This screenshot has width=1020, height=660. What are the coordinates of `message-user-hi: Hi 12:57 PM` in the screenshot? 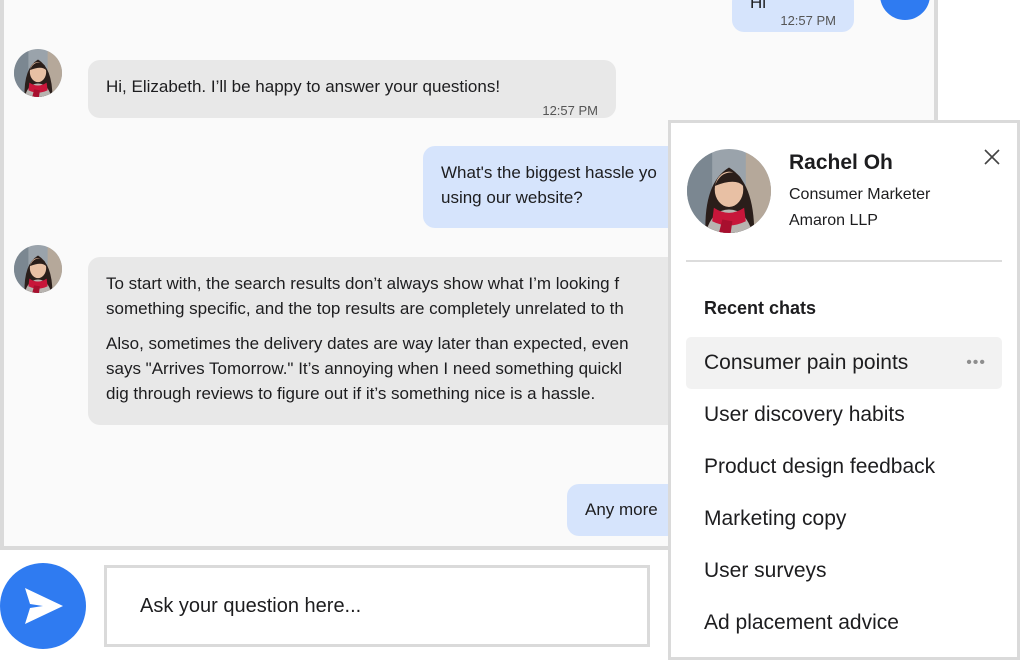 It's located at (793, 16).